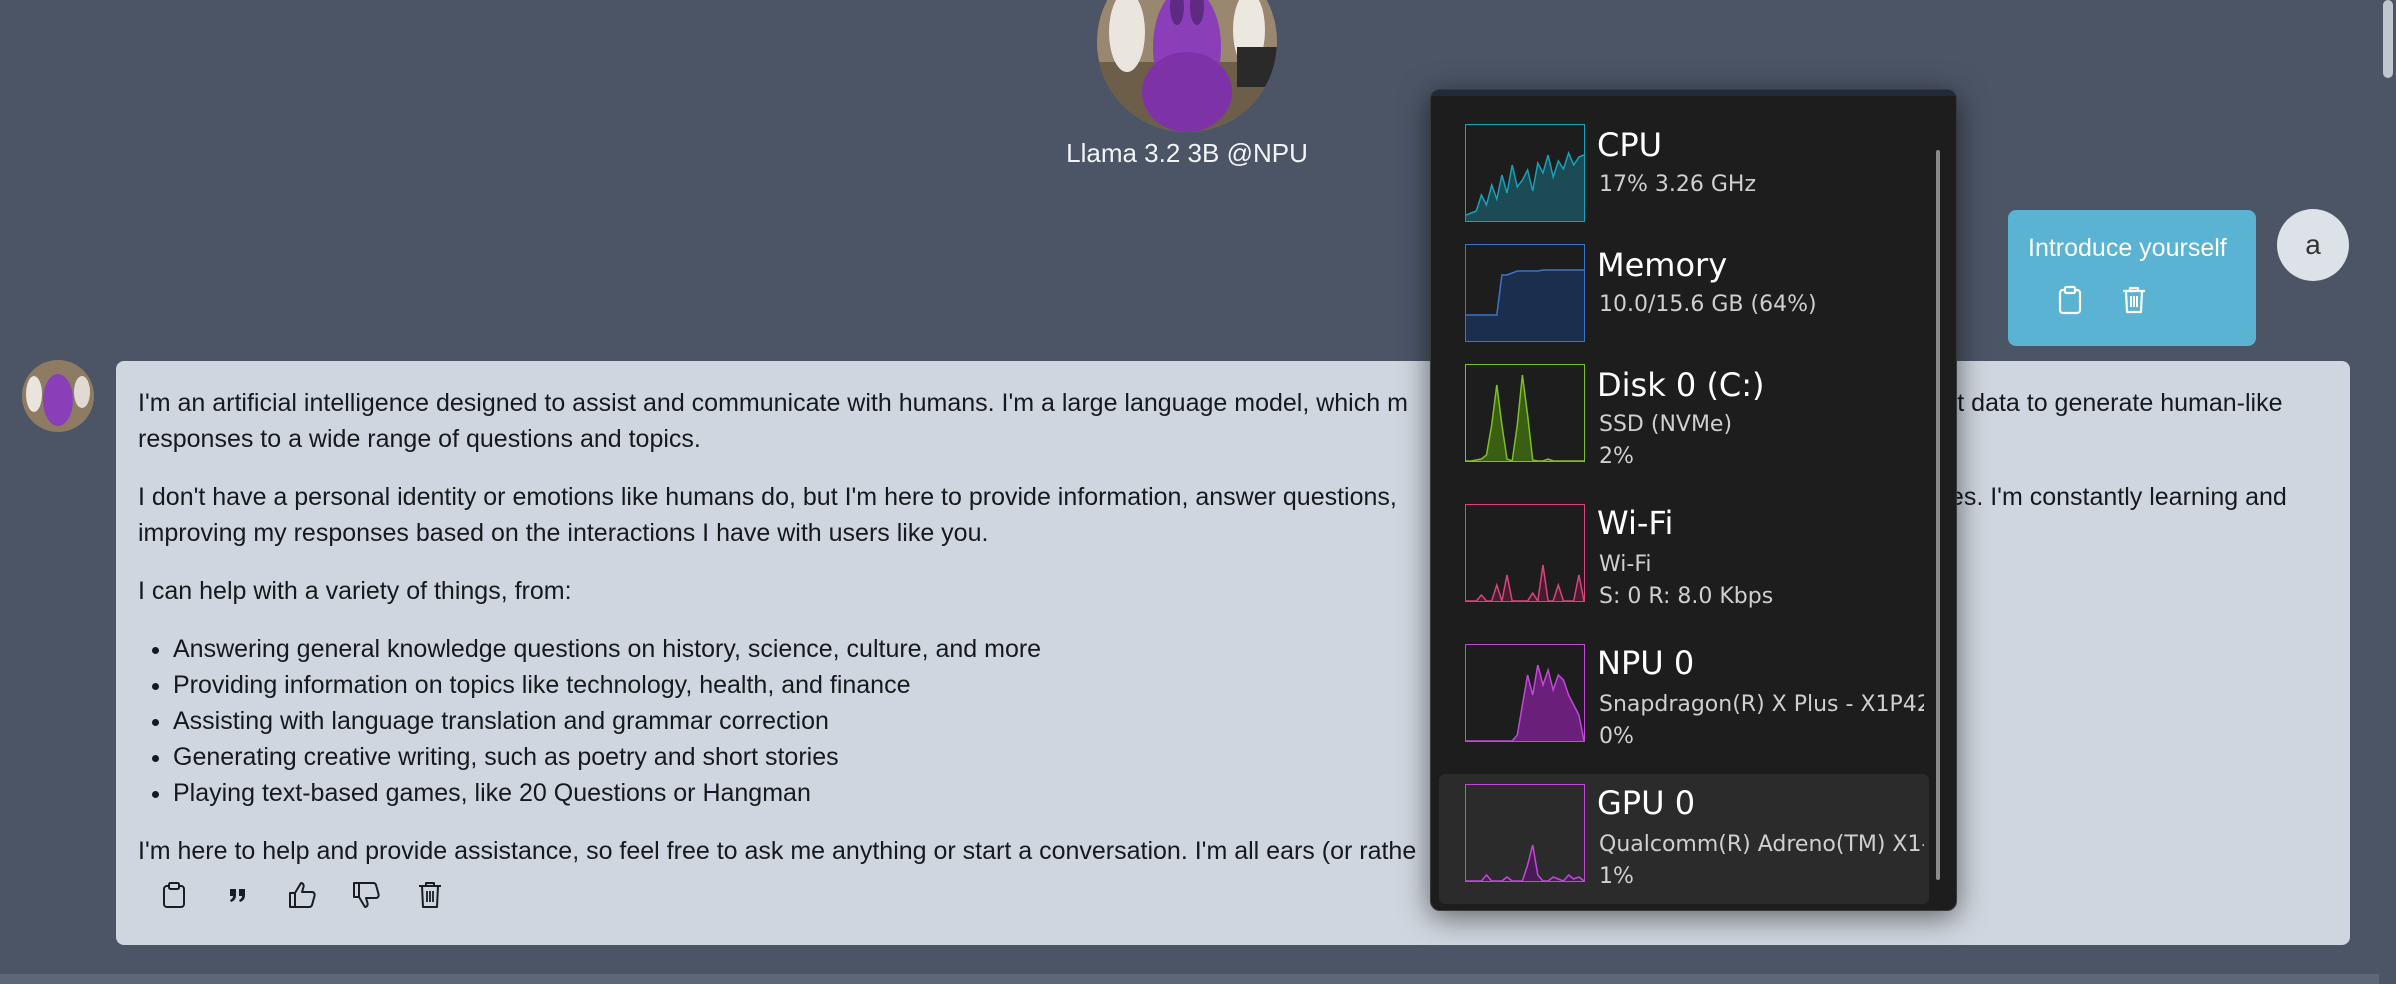 The width and height of the screenshot is (2396, 984). I want to click on model-avatar-large, so click(1187, 66).